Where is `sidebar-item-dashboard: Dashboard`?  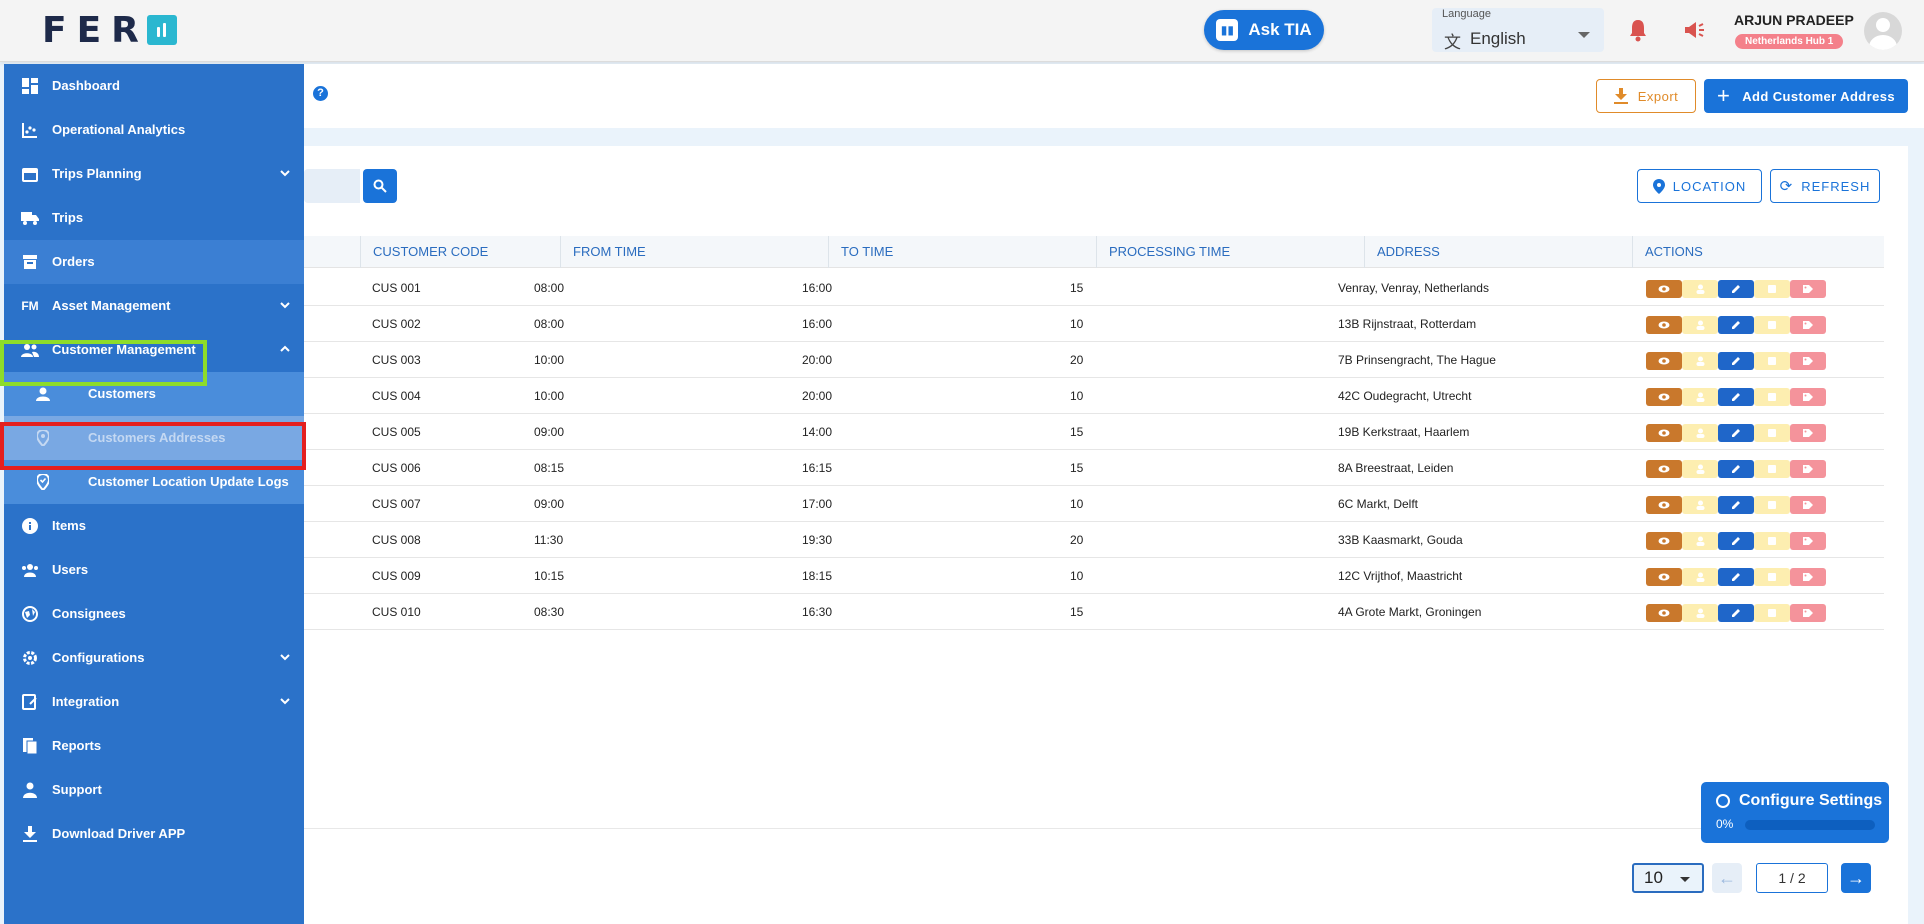 sidebar-item-dashboard: Dashboard is located at coordinates (154, 86).